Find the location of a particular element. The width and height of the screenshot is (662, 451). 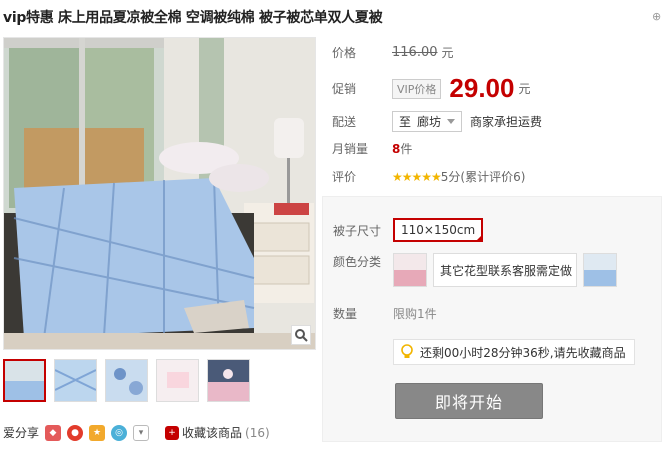

more-share-chevron-icon: ▾ is located at coordinates (141, 432).